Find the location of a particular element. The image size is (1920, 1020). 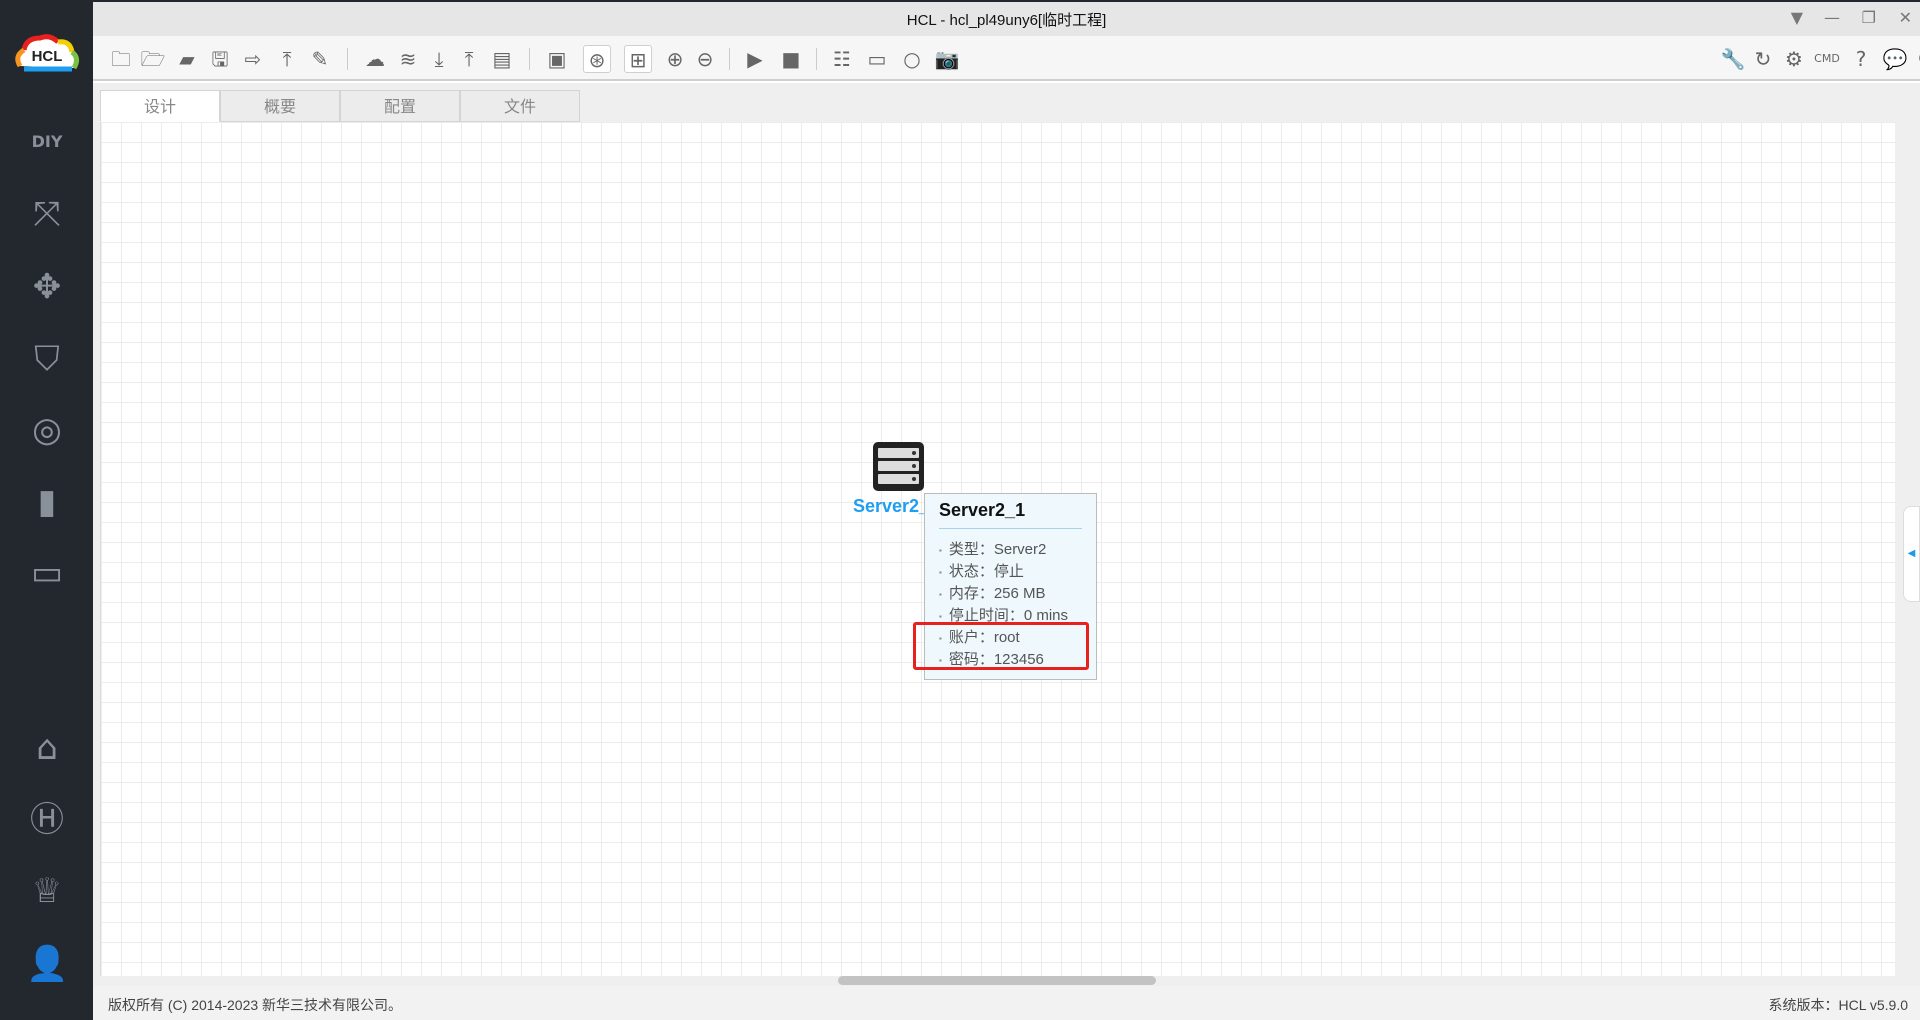

edit-icon: ✎ is located at coordinates (320, 59).